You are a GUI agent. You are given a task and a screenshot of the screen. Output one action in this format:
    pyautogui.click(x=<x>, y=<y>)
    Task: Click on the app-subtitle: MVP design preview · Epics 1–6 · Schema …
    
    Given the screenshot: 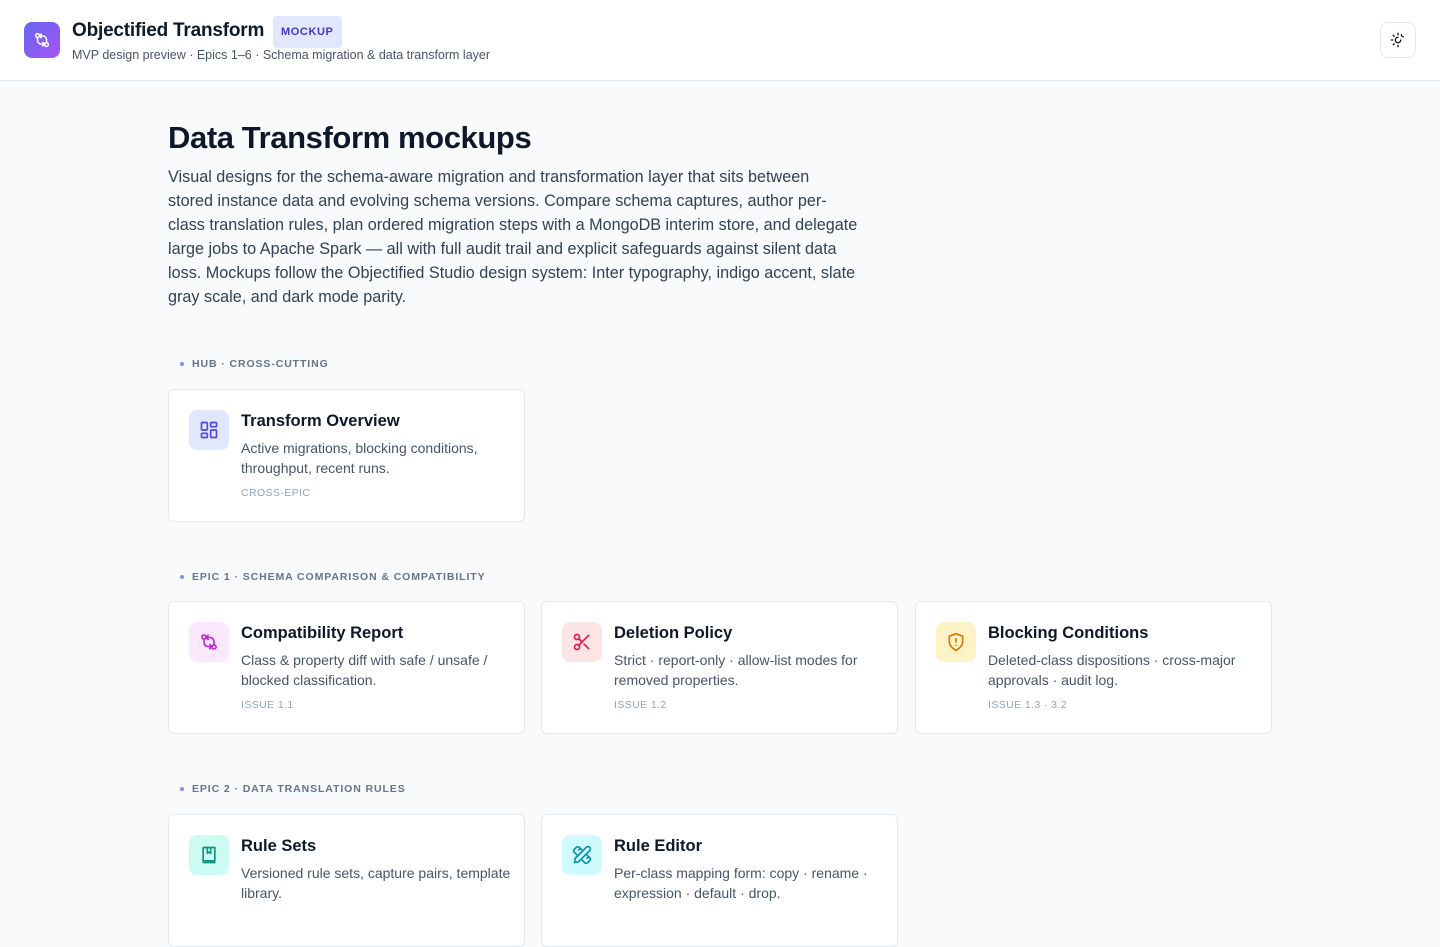 What is the action you would take?
    pyautogui.click(x=281, y=55)
    